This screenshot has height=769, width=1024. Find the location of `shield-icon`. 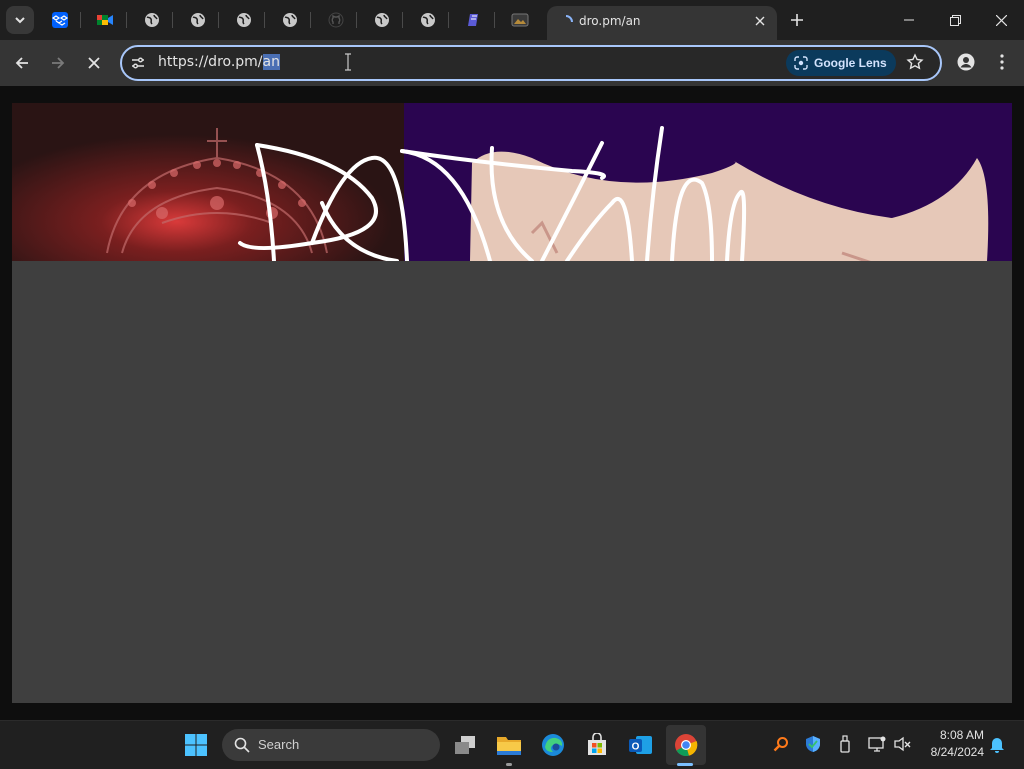

shield-icon is located at coordinates (813, 744).